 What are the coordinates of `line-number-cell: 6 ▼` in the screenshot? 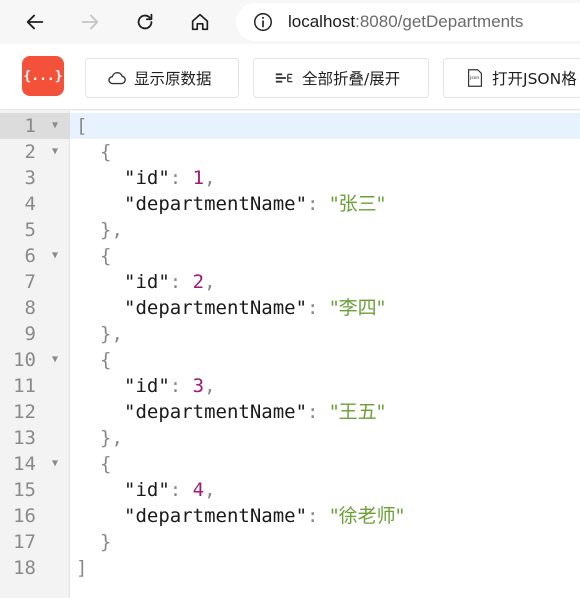 It's located at (35, 256).